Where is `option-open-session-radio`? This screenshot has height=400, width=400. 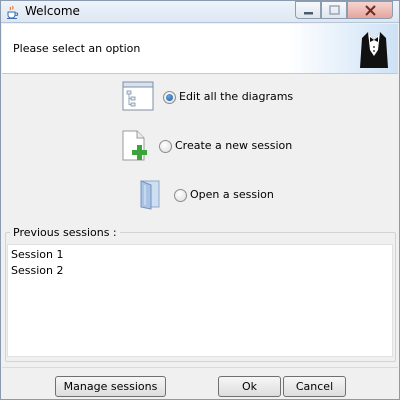 option-open-session-radio is located at coordinates (180, 195).